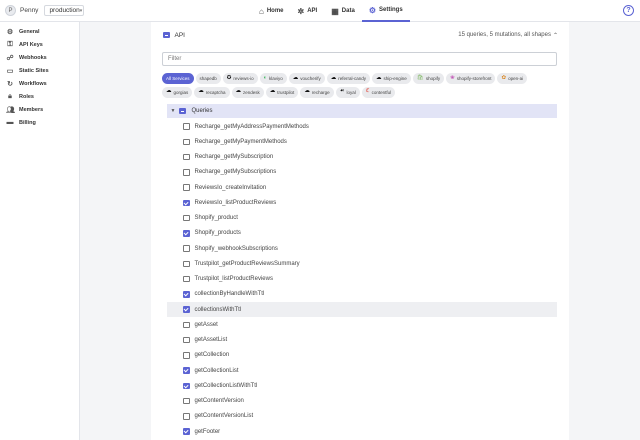 The width and height of the screenshot is (640, 440). What do you see at coordinates (395, 78) in the screenshot?
I see `service-chip-label: ship-engine` at bounding box center [395, 78].